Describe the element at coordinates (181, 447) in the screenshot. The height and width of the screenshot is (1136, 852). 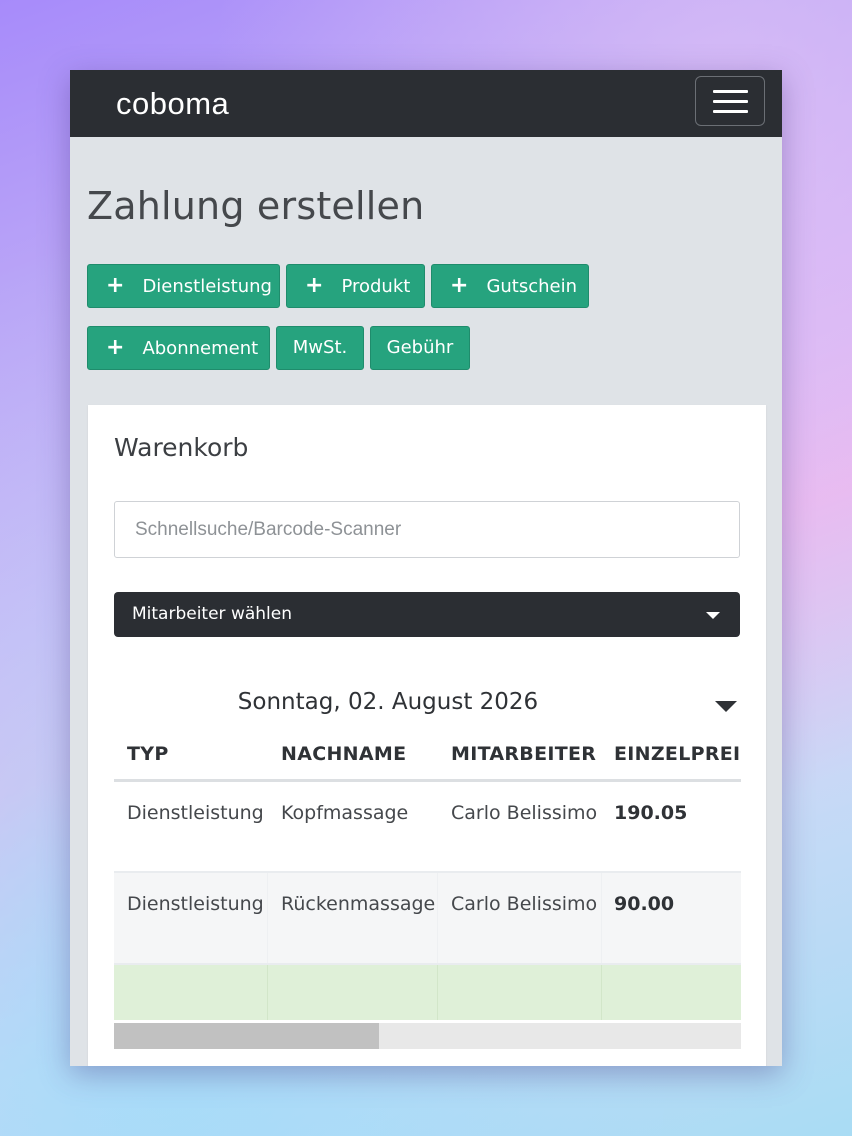
I see `cart-title: Warenkorb` at that location.